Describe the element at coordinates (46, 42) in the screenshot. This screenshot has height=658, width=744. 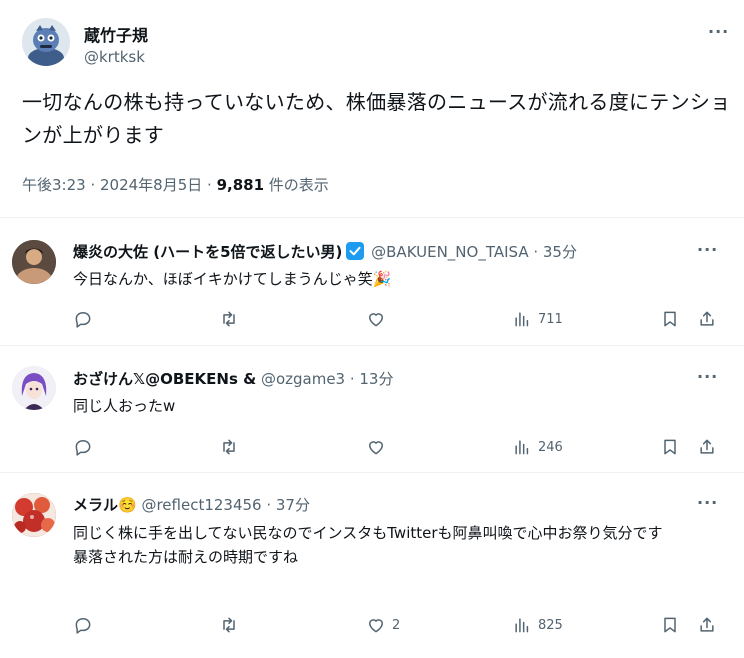
I see `main-avatar` at that location.